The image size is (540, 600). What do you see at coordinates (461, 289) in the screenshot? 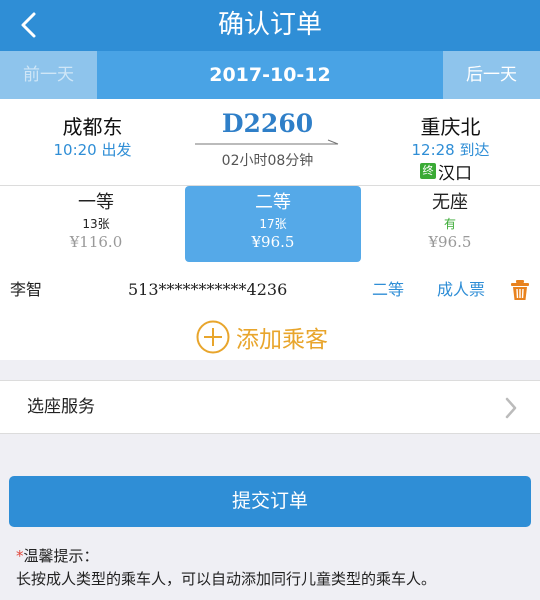
I see `passenger-ticket-type: 成人票` at bounding box center [461, 289].